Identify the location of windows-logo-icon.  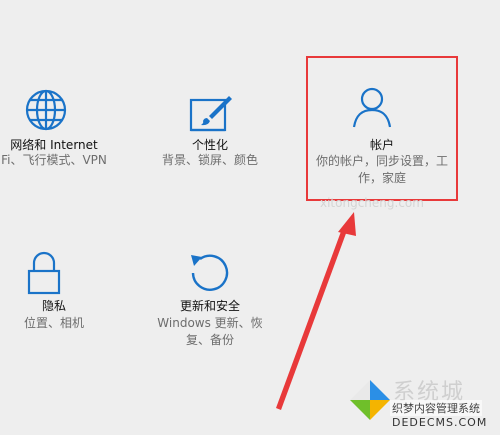
(370, 402).